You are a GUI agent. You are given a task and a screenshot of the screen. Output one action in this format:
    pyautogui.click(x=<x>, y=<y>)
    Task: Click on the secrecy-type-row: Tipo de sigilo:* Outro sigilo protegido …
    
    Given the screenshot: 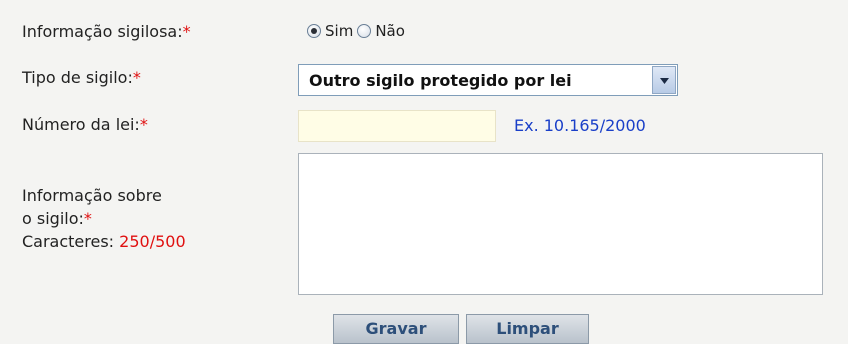 What is the action you would take?
    pyautogui.click(x=424, y=80)
    